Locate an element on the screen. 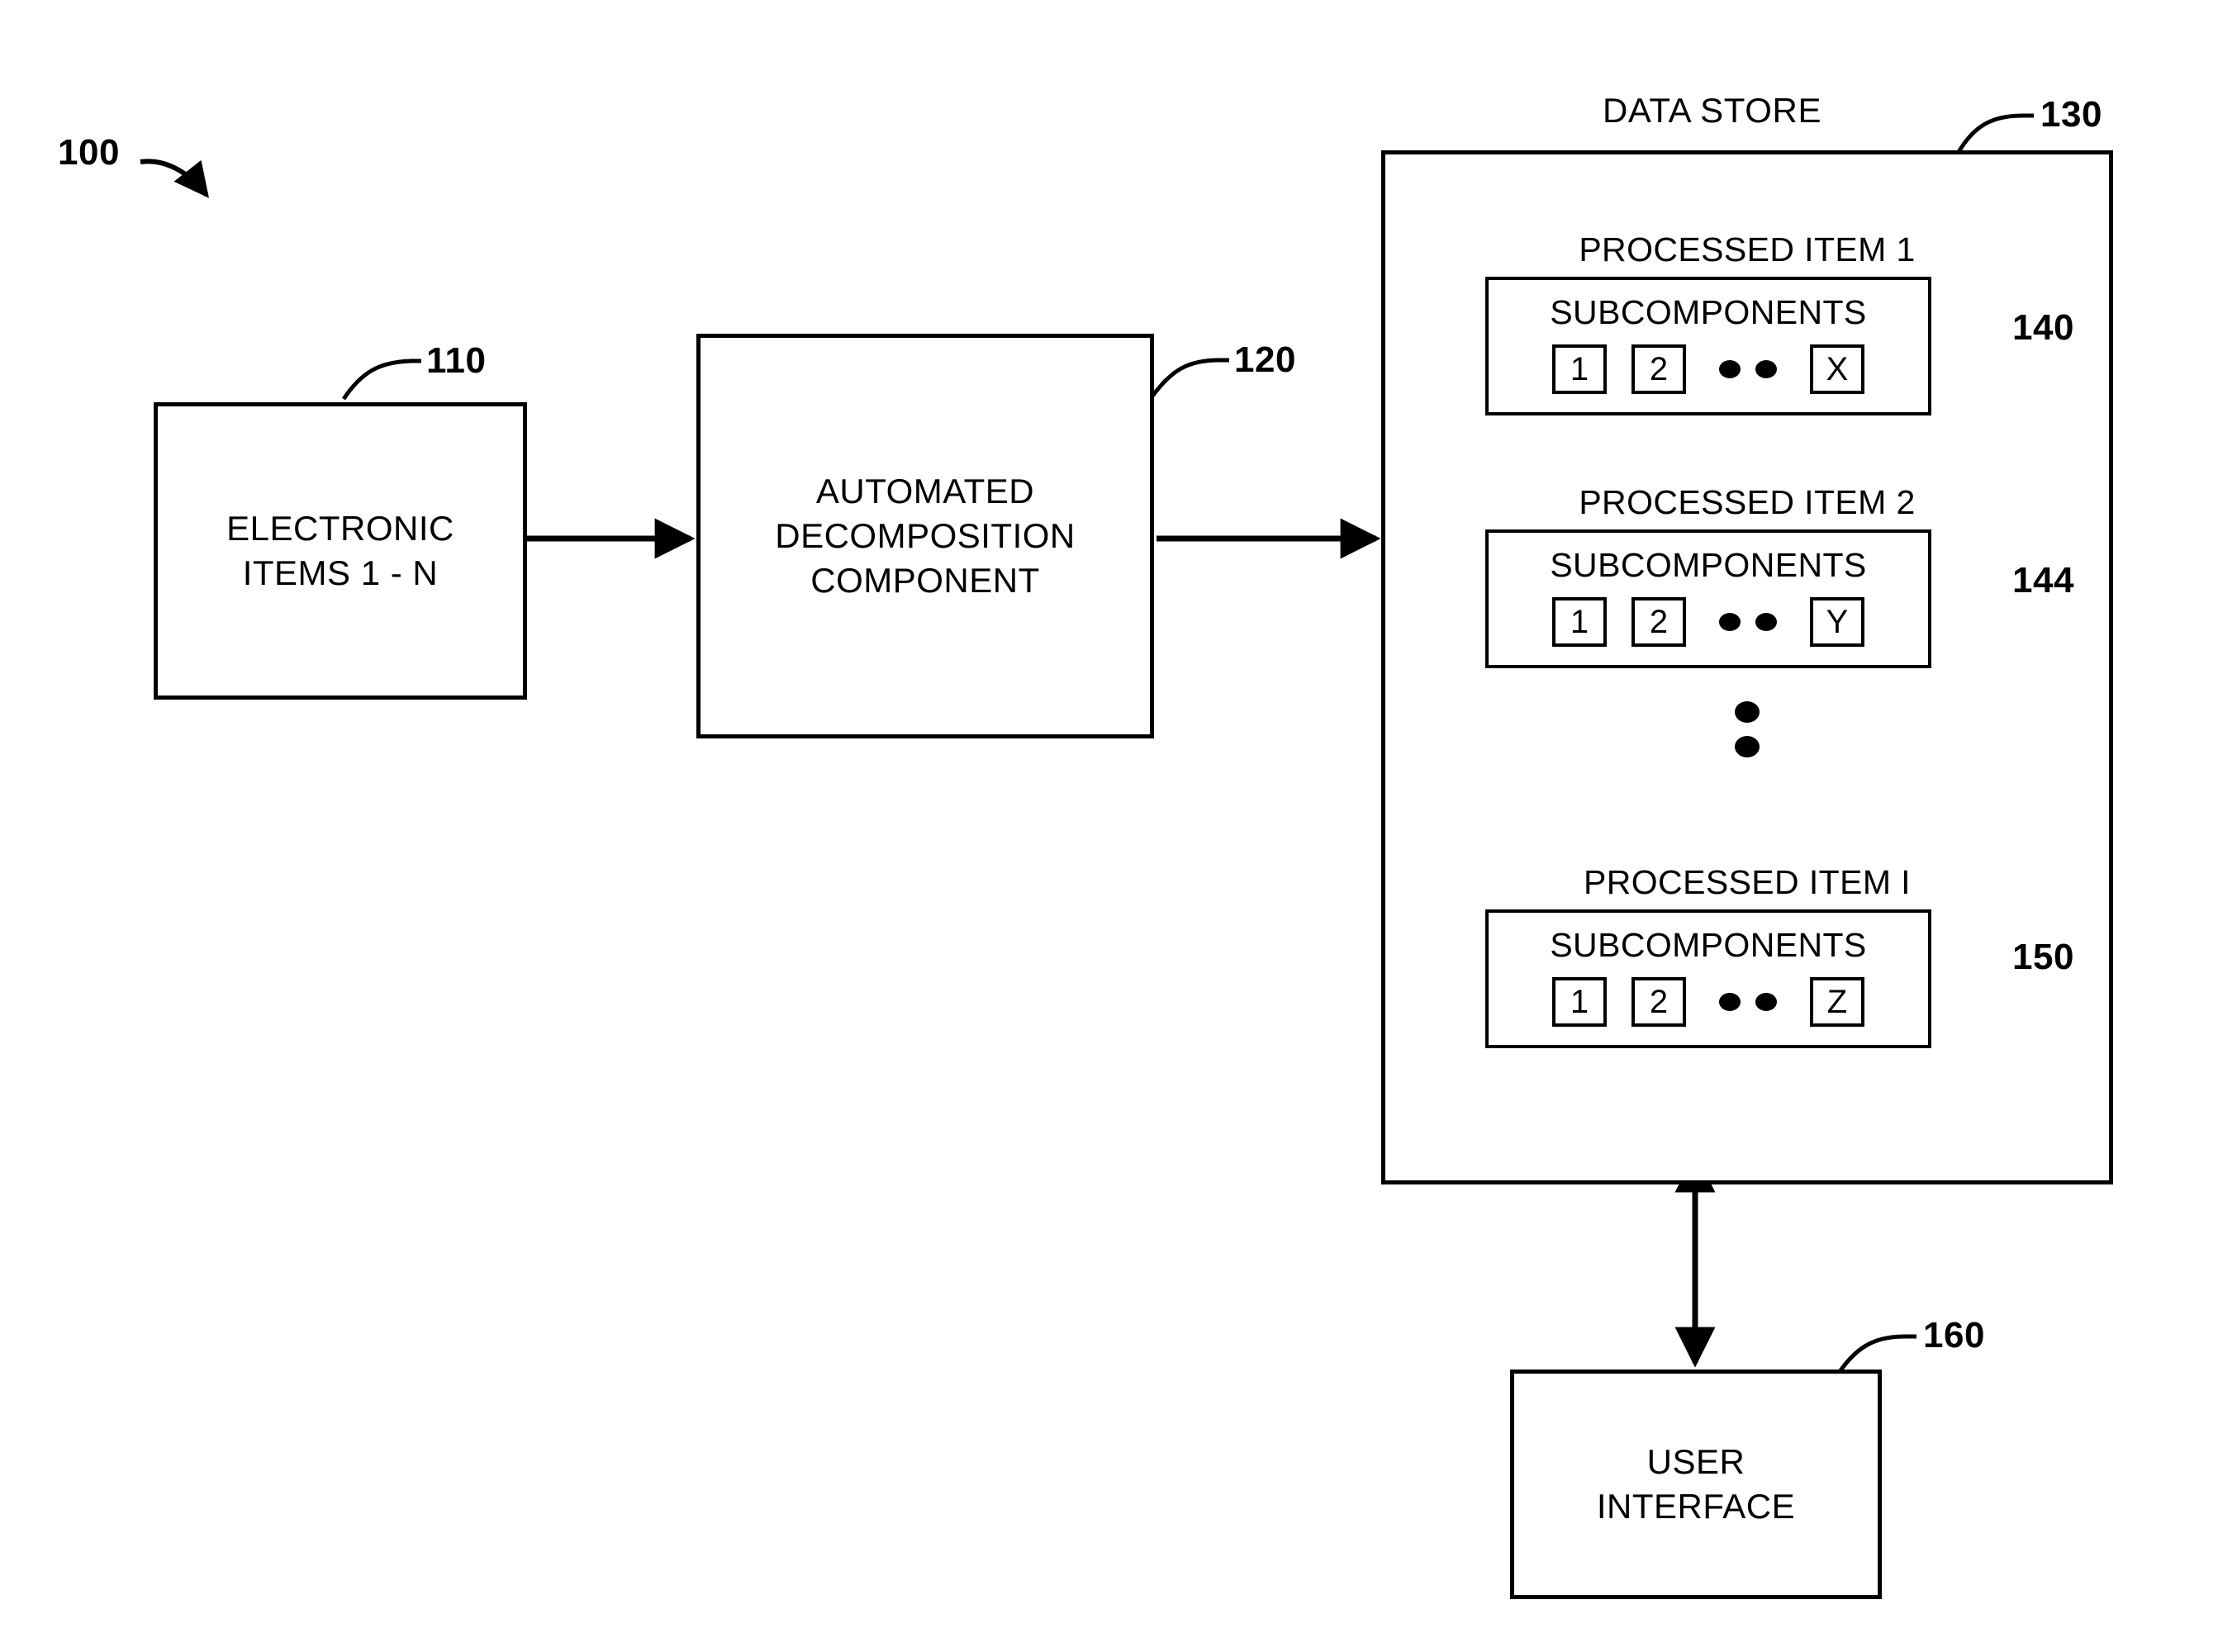  subcomponents-box-1: SUBCOMPONENTS 1 2 X is located at coordinates (1708, 346).